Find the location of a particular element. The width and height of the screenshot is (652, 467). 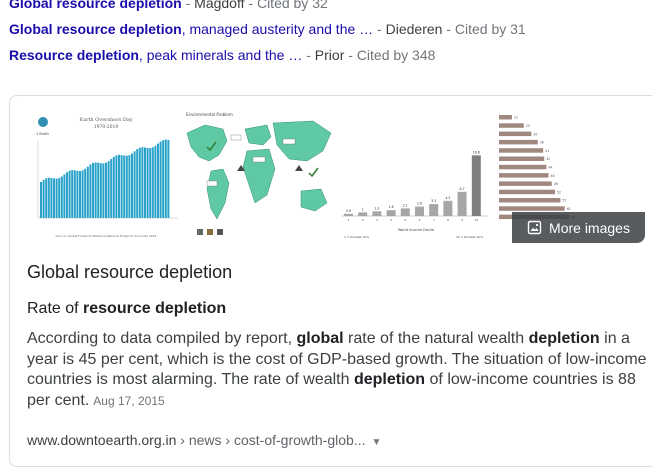

horizontal-bar-value: 44 is located at coordinates (550, 168).